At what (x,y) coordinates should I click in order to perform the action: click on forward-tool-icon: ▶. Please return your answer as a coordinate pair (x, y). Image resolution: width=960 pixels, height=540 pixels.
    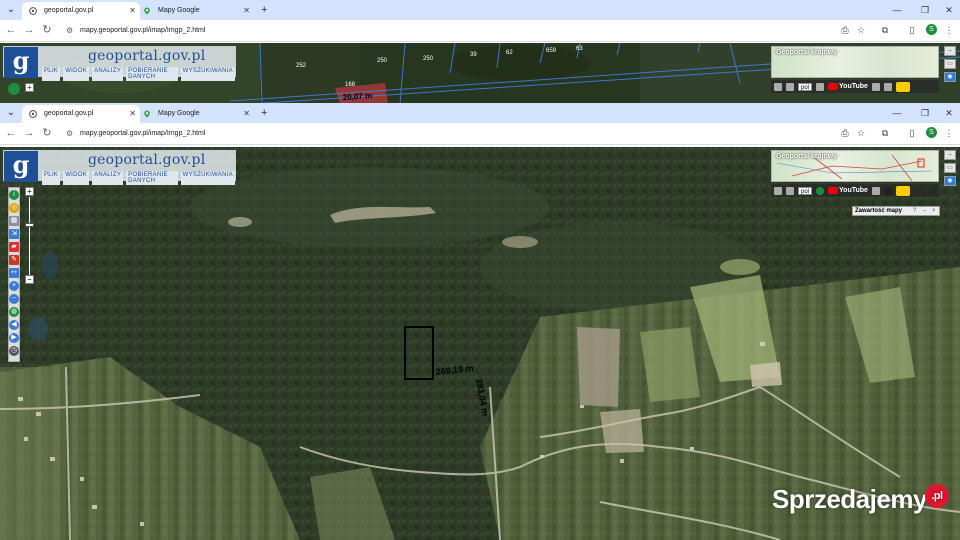
    Looking at the image, I should click on (14, 338).